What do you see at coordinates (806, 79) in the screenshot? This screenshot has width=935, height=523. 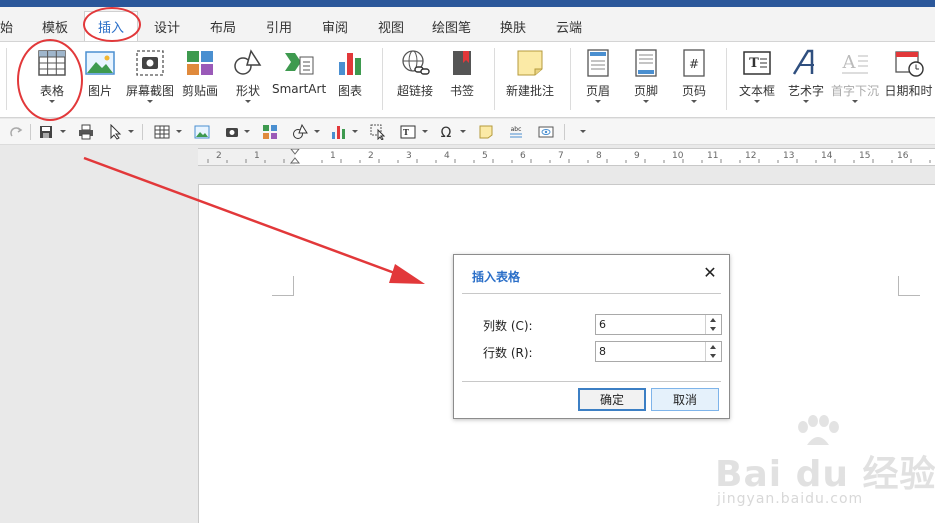 I see `wordart-button: 艺术字` at bounding box center [806, 79].